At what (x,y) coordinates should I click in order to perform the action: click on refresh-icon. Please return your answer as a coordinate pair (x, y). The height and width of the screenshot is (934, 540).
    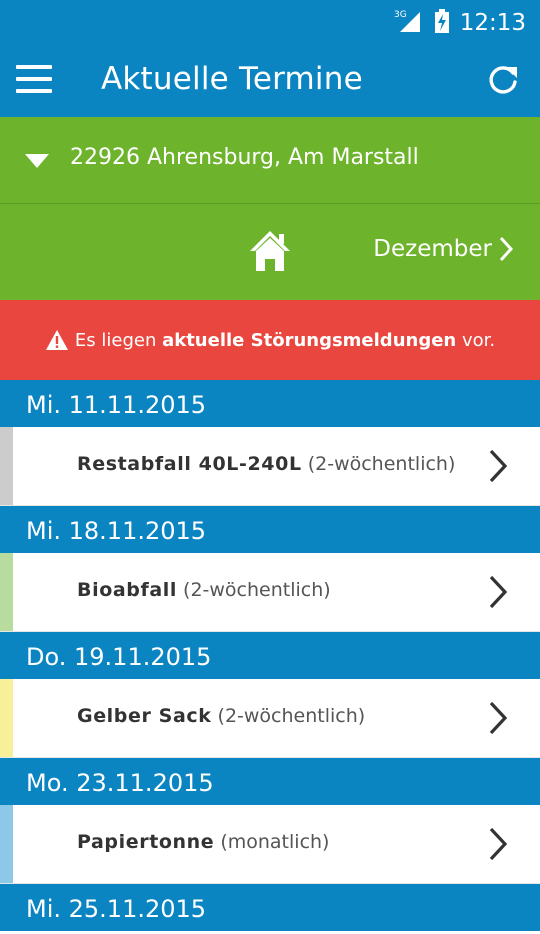
    Looking at the image, I should click on (503, 80).